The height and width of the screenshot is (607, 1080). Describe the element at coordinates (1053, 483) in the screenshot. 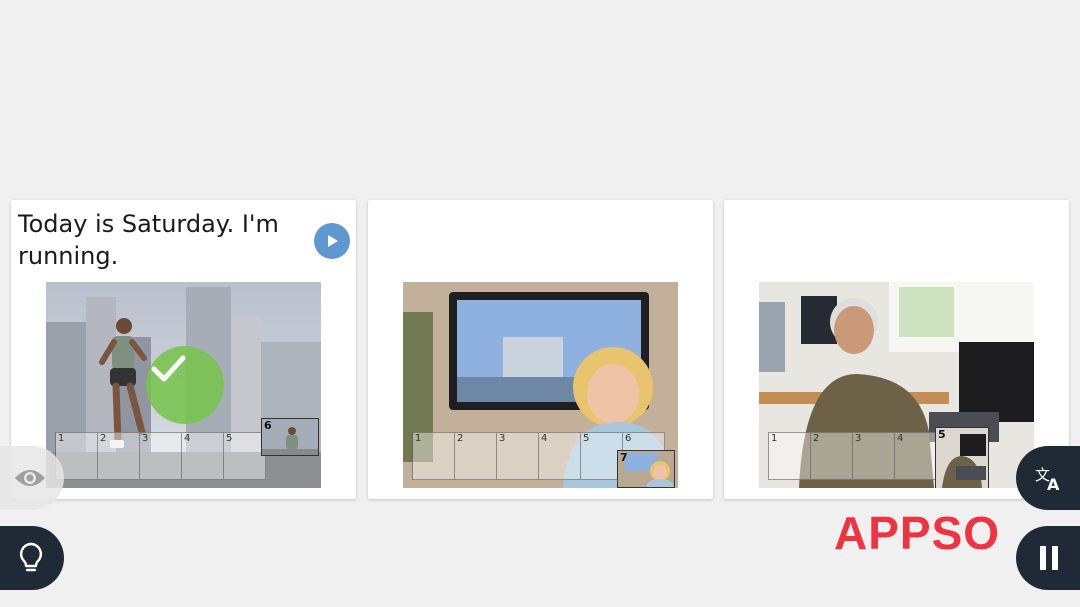

I see `svg-text: A` at that location.